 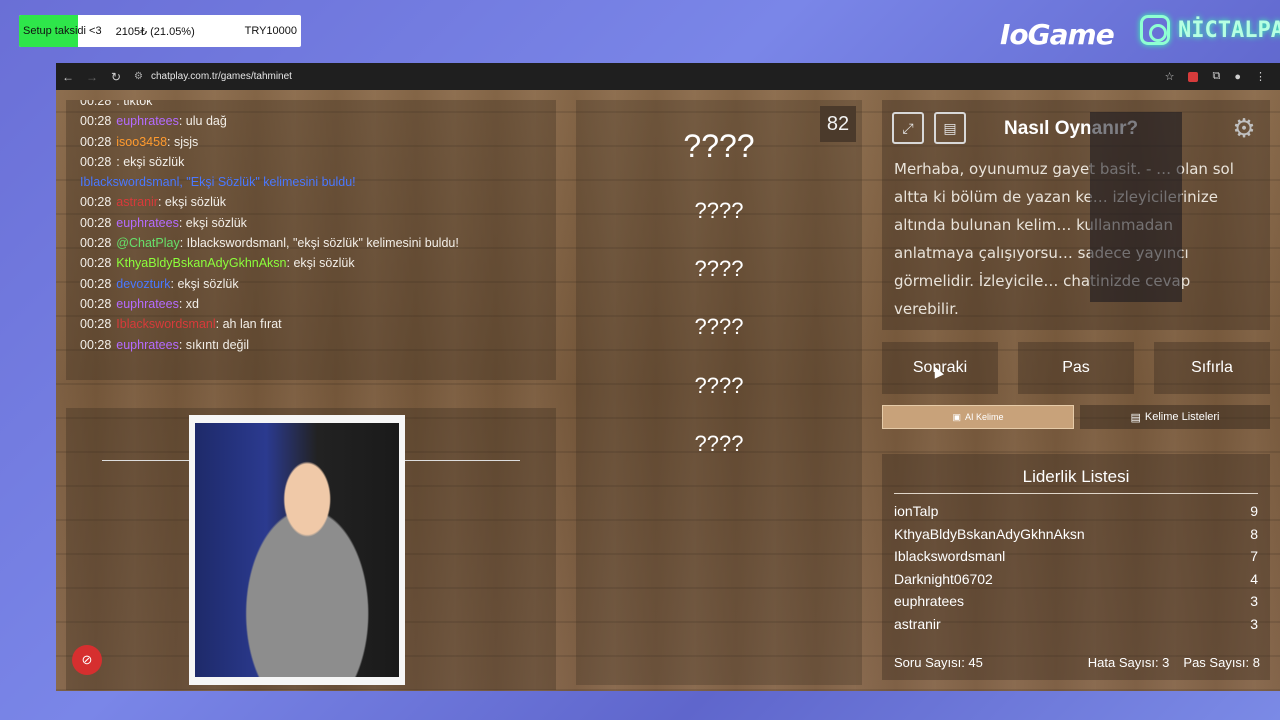 I want to click on list-icon: ▤, so click(x=1135, y=417).